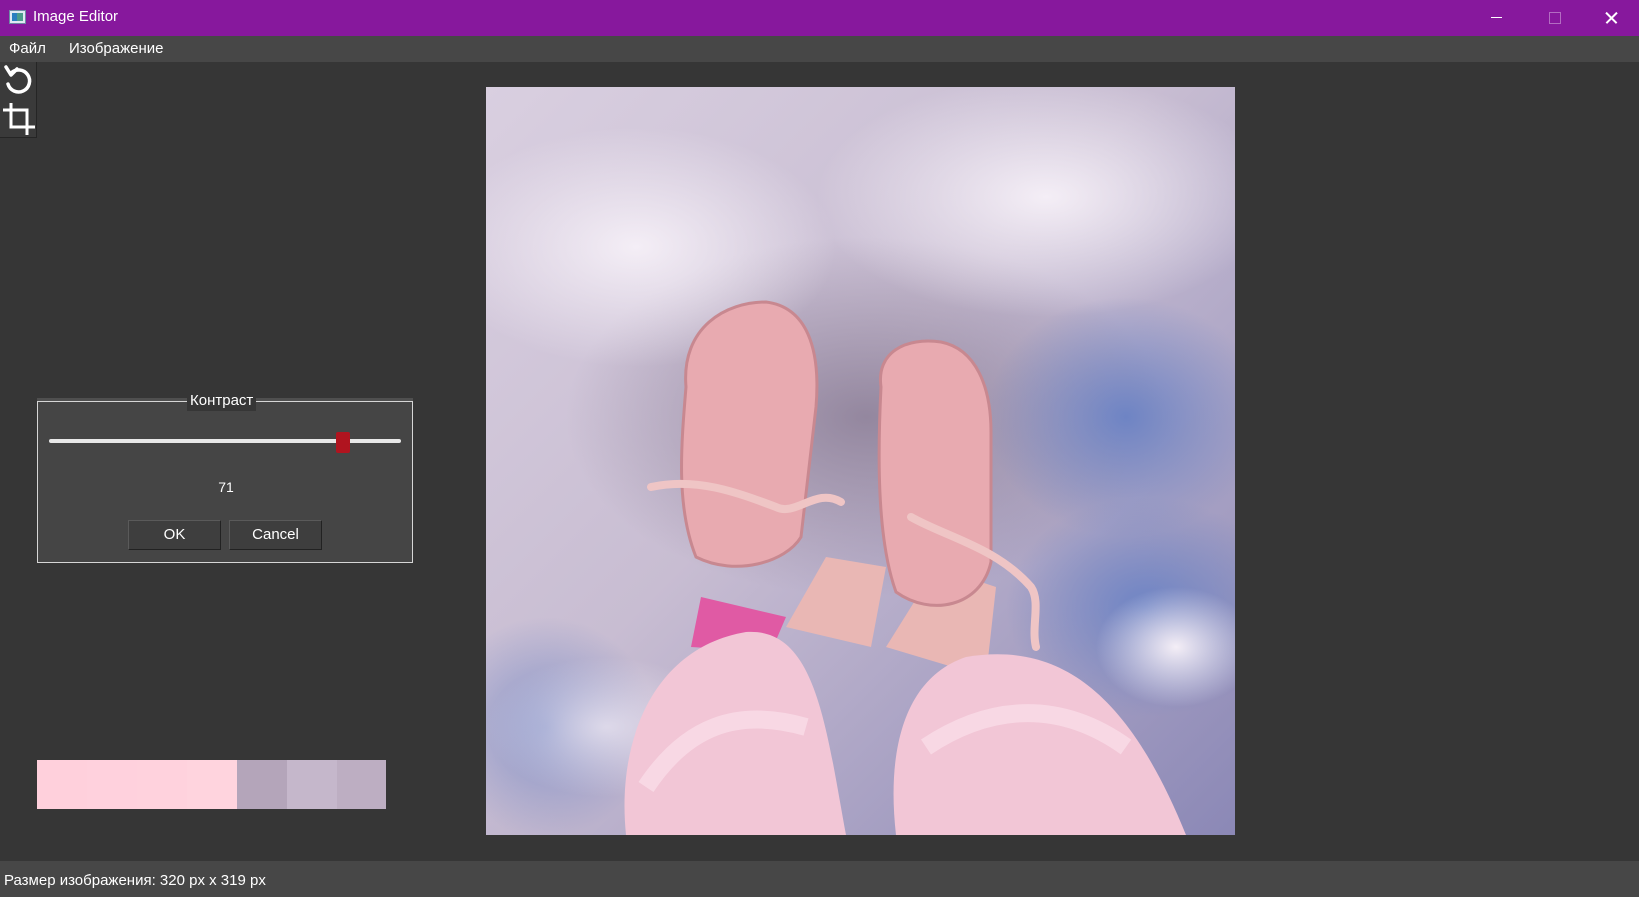 Image resolution: width=1639 pixels, height=897 pixels. What do you see at coordinates (1611, 18) in the screenshot?
I see `close-button` at bounding box center [1611, 18].